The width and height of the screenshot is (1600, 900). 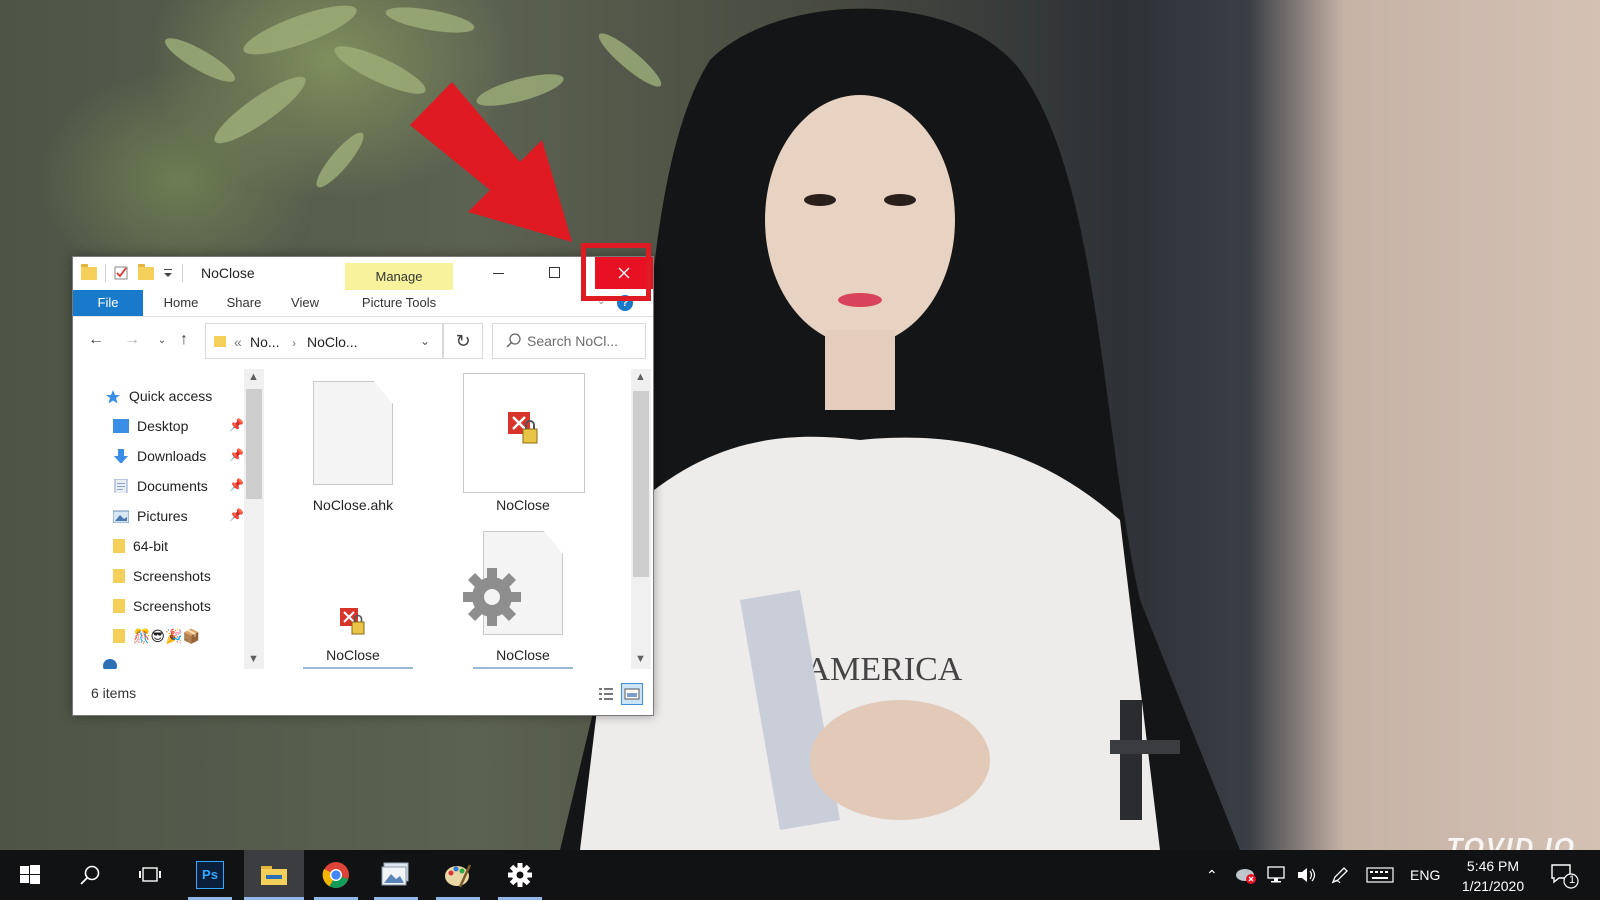 I want to click on maximize-icon, so click(x=554, y=272).